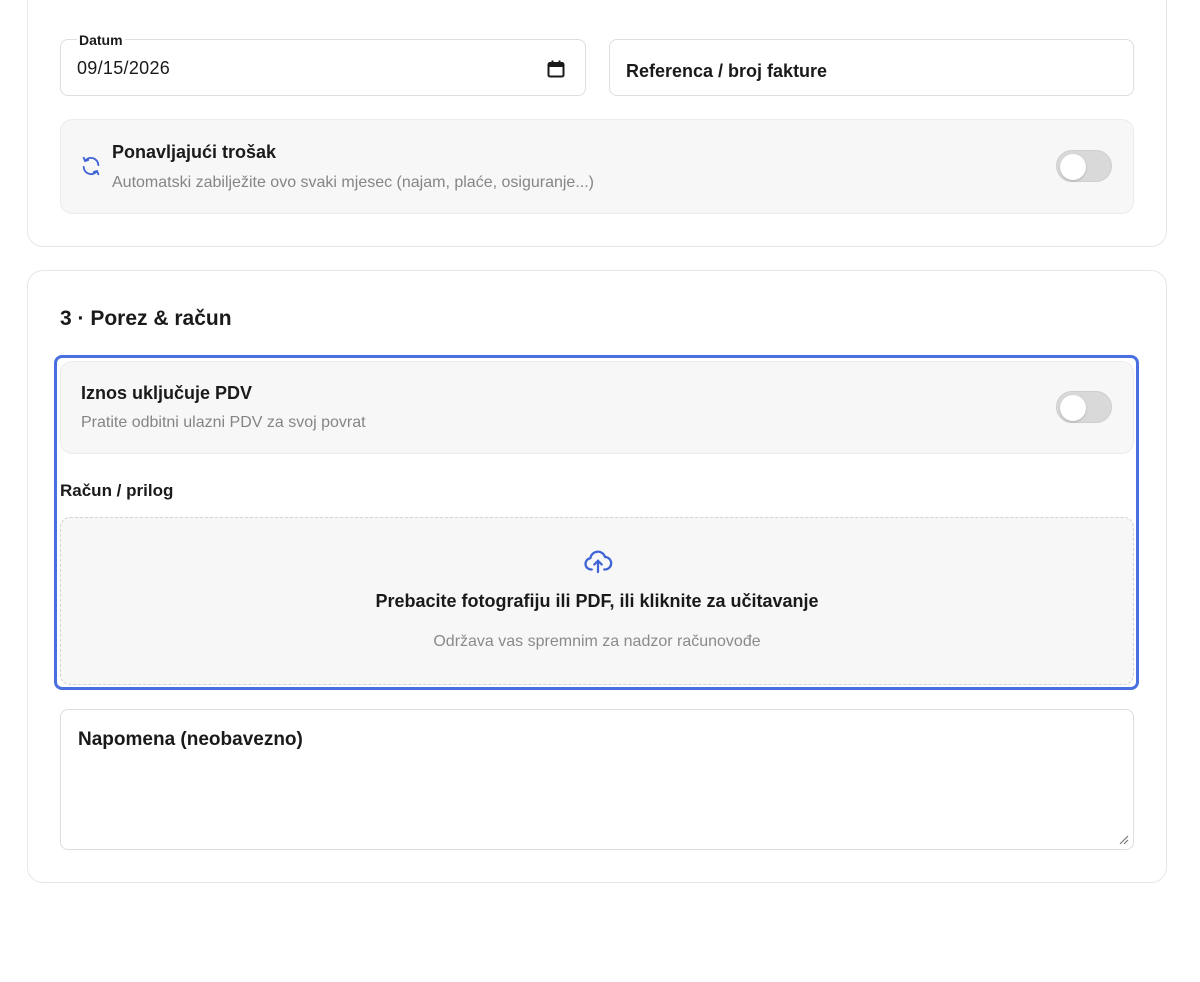 The height and width of the screenshot is (982, 1200). What do you see at coordinates (117, 490) in the screenshot?
I see `receipt-label: Račun / prilog` at bounding box center [117, 490].